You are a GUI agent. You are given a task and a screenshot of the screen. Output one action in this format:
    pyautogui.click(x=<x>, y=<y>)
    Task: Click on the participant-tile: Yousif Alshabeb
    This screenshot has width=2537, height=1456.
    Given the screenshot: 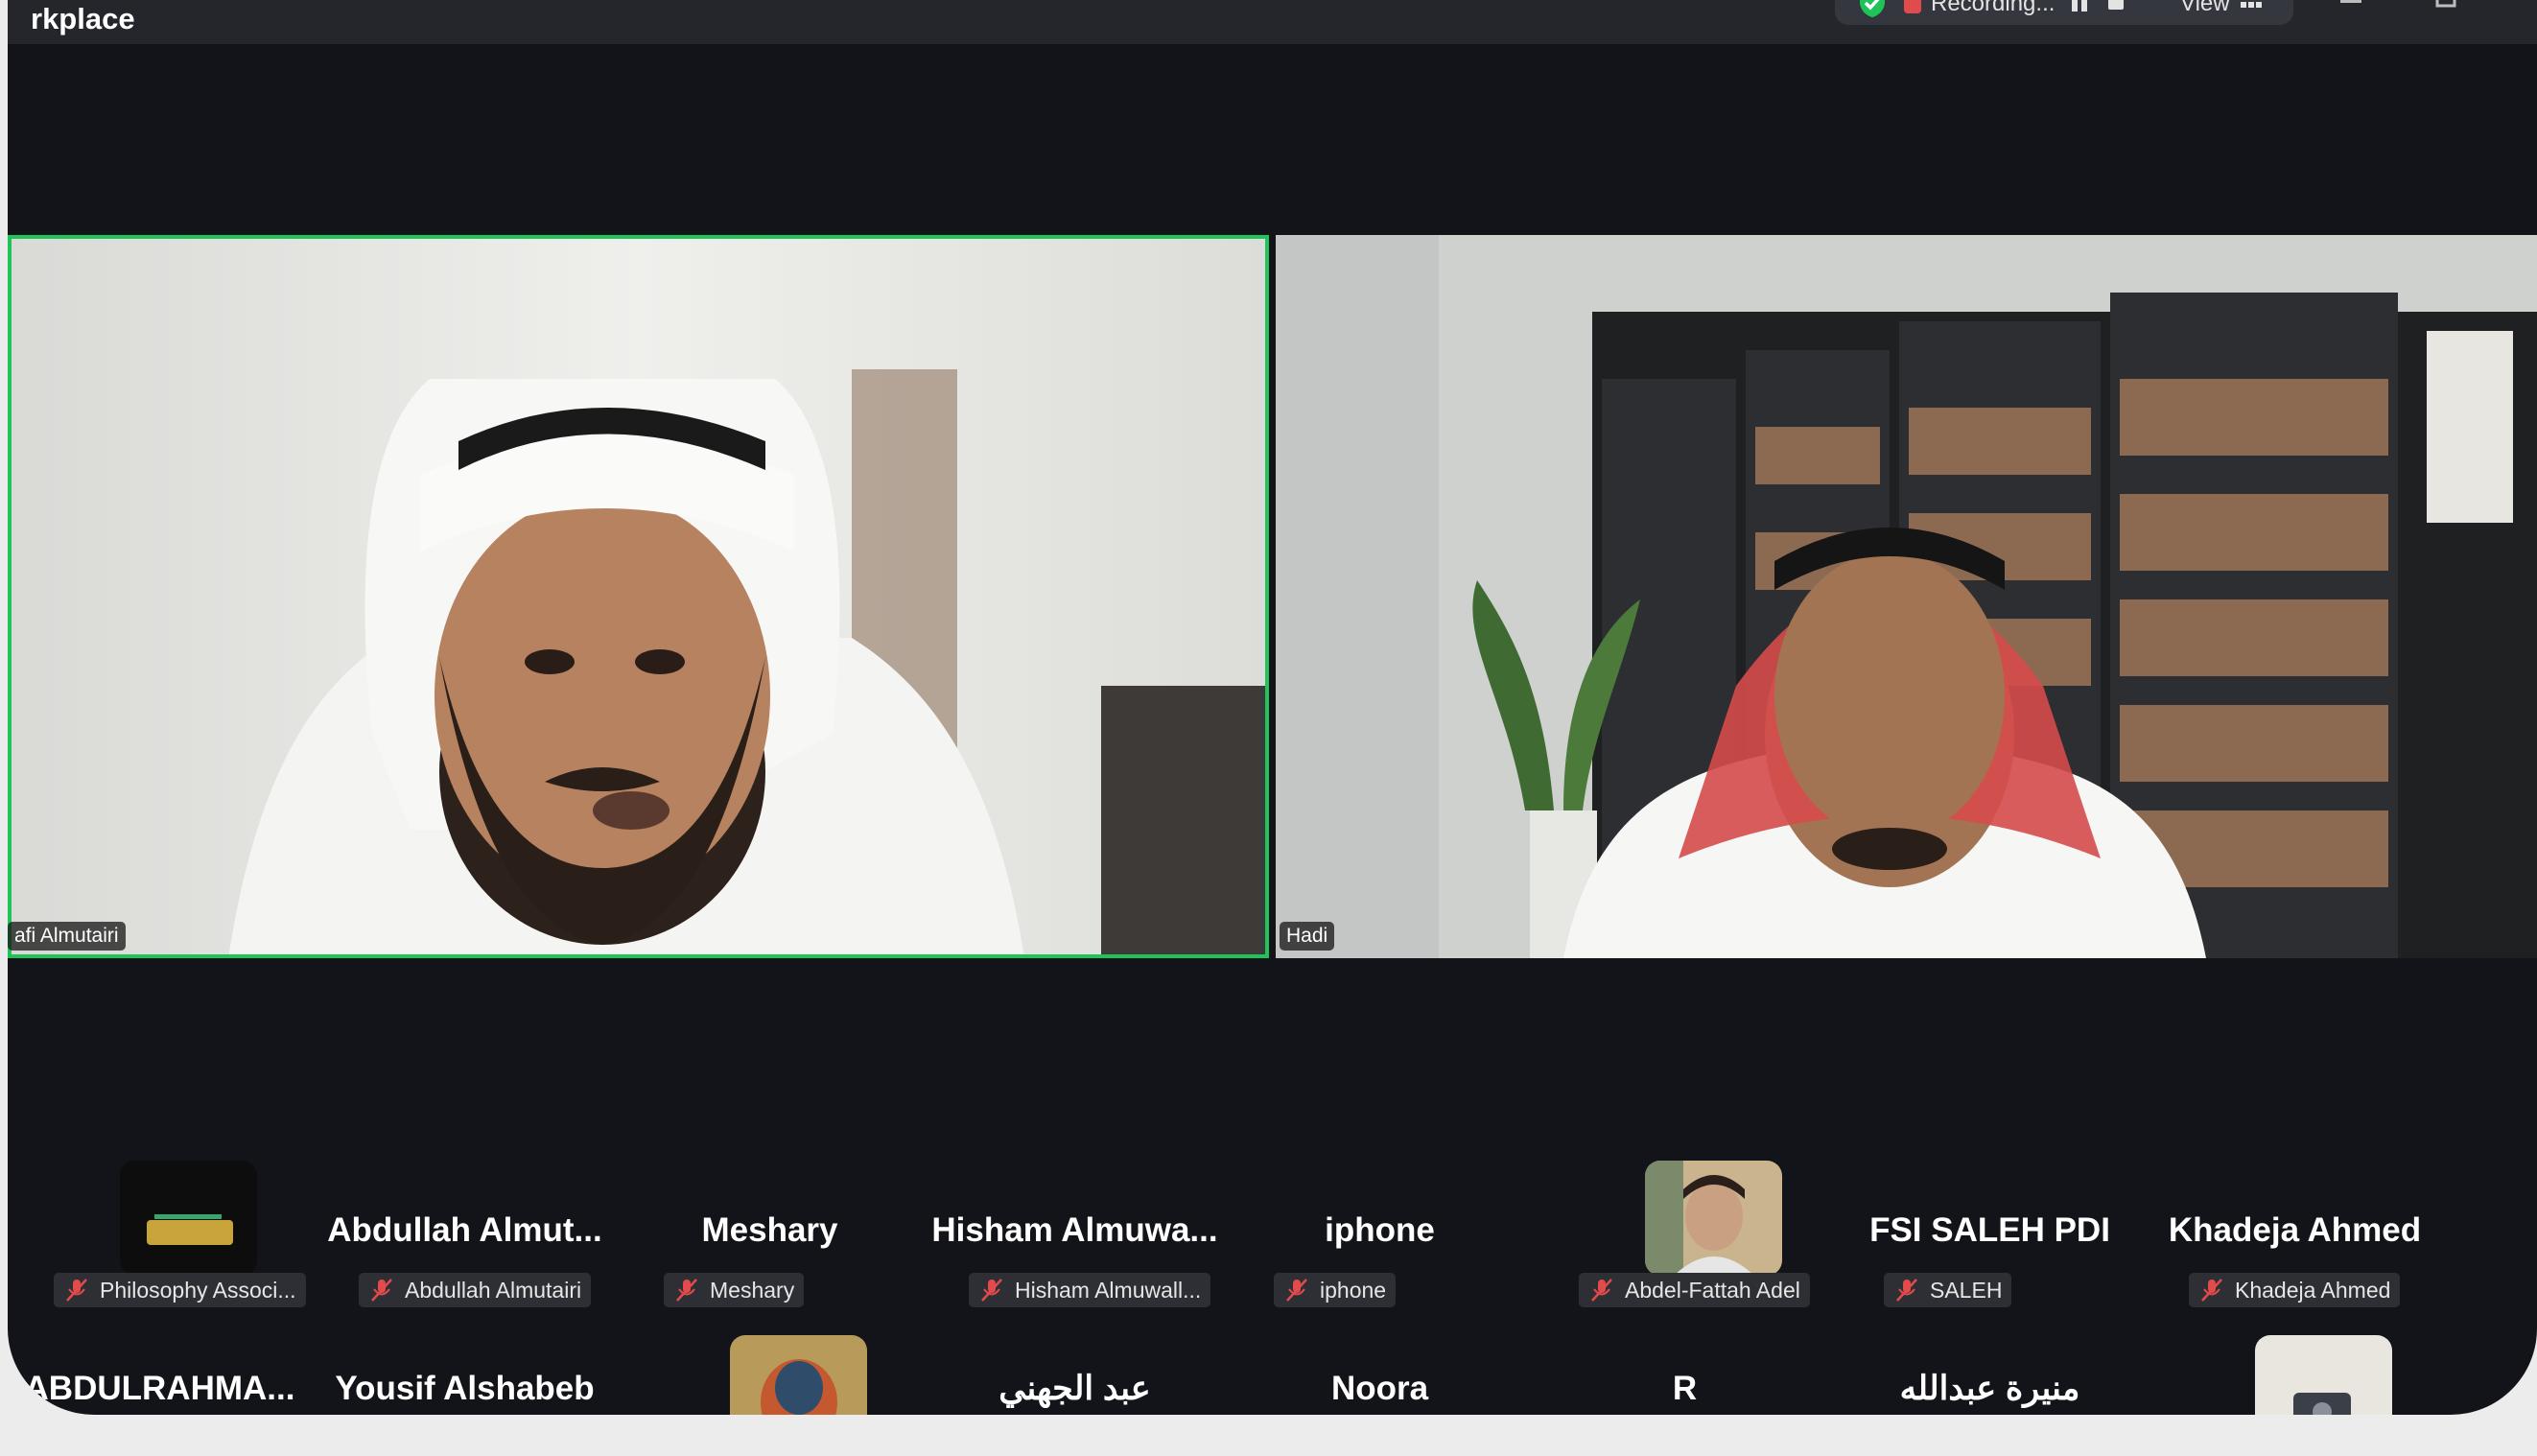 What is the action you would take?
    pyautogui.click(x=465, y=1375)
    